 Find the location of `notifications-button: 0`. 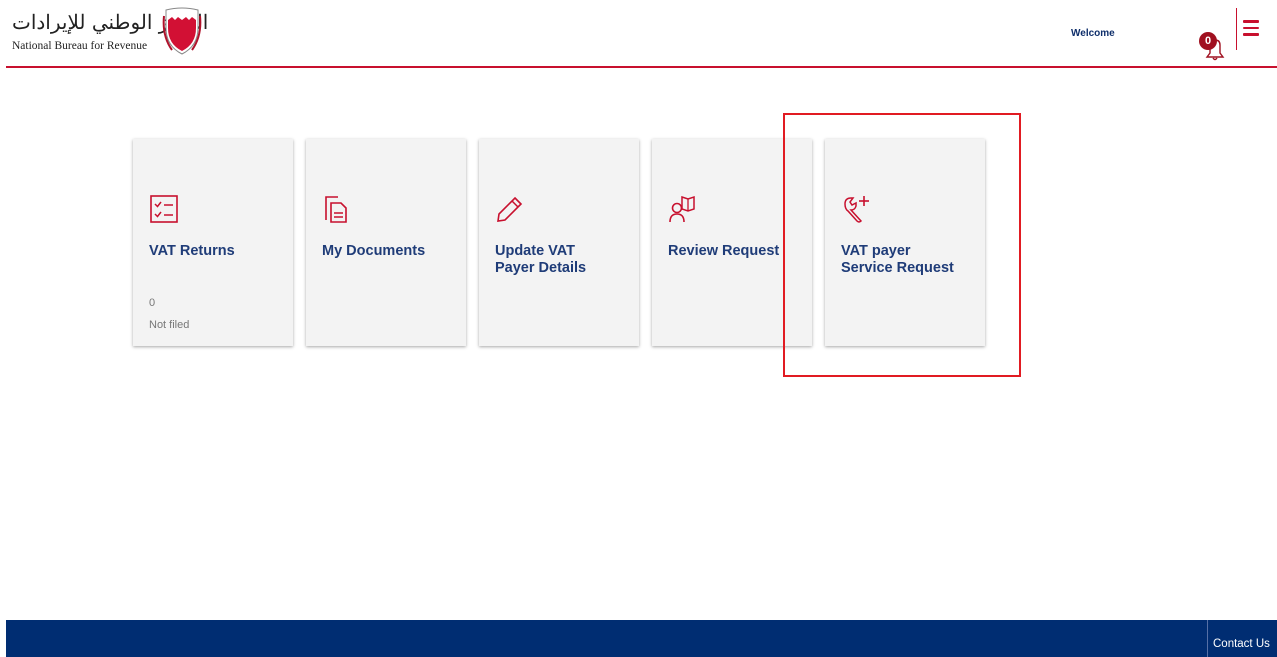

notifications-button: 0 is located at coordinates (1211, 48).